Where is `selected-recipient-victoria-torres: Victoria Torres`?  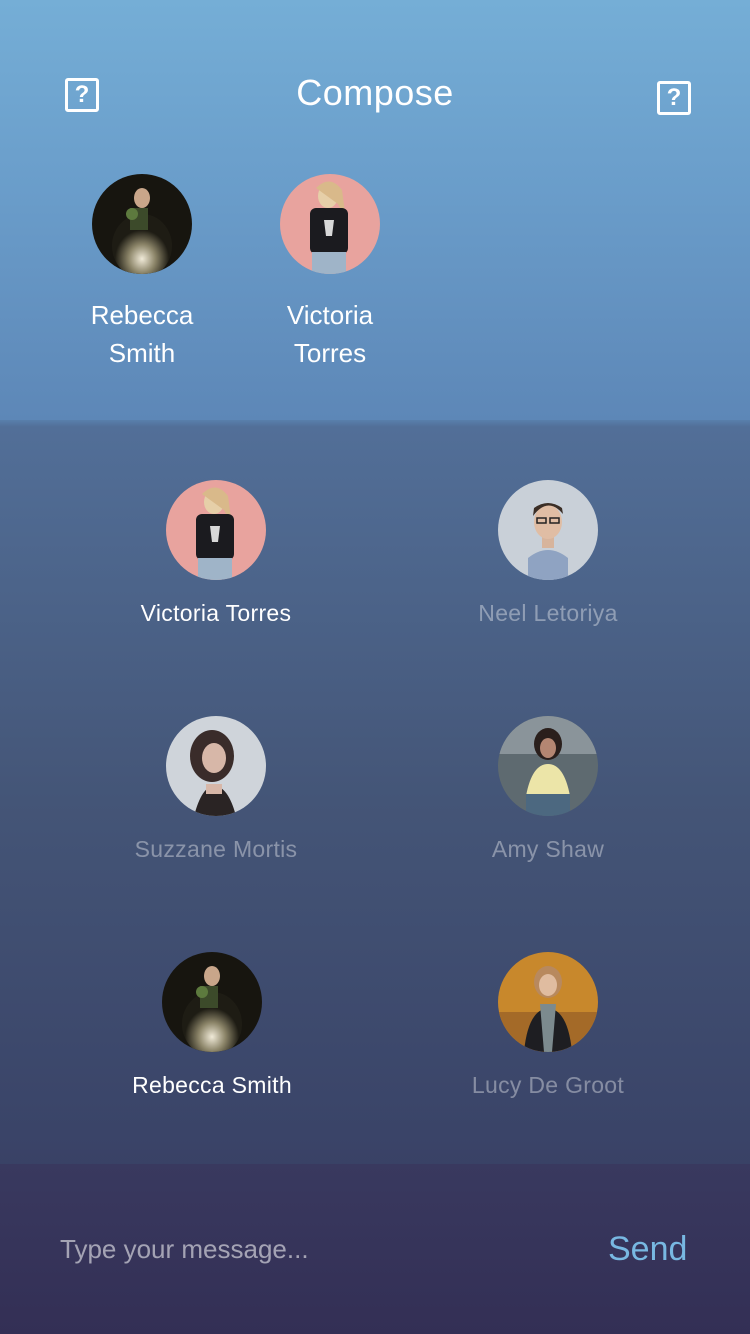 selected-recipient-victoria-torres: Victoria Torres is located at coordinates (330, 273).